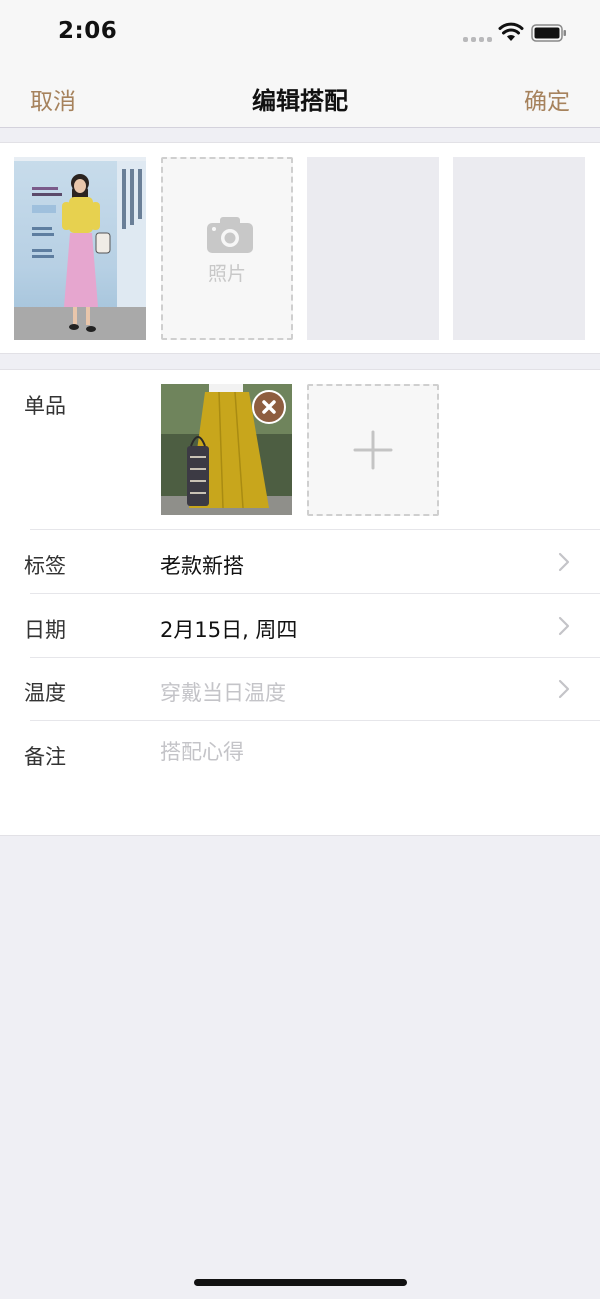 The image size is (600, 1299). Describe the element at coordinates (45, 693) in the screenshot. I see `temperature-label: 温度` at that location.